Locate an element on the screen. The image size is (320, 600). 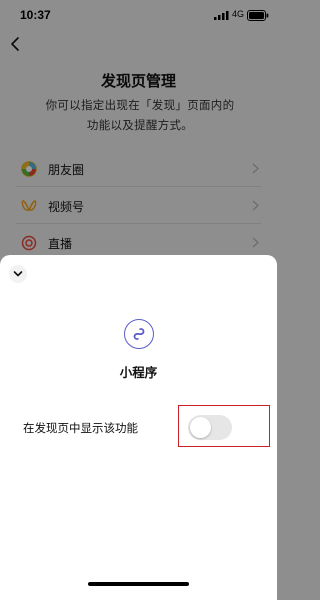
collapse-button is located at coordinates (18, 274).